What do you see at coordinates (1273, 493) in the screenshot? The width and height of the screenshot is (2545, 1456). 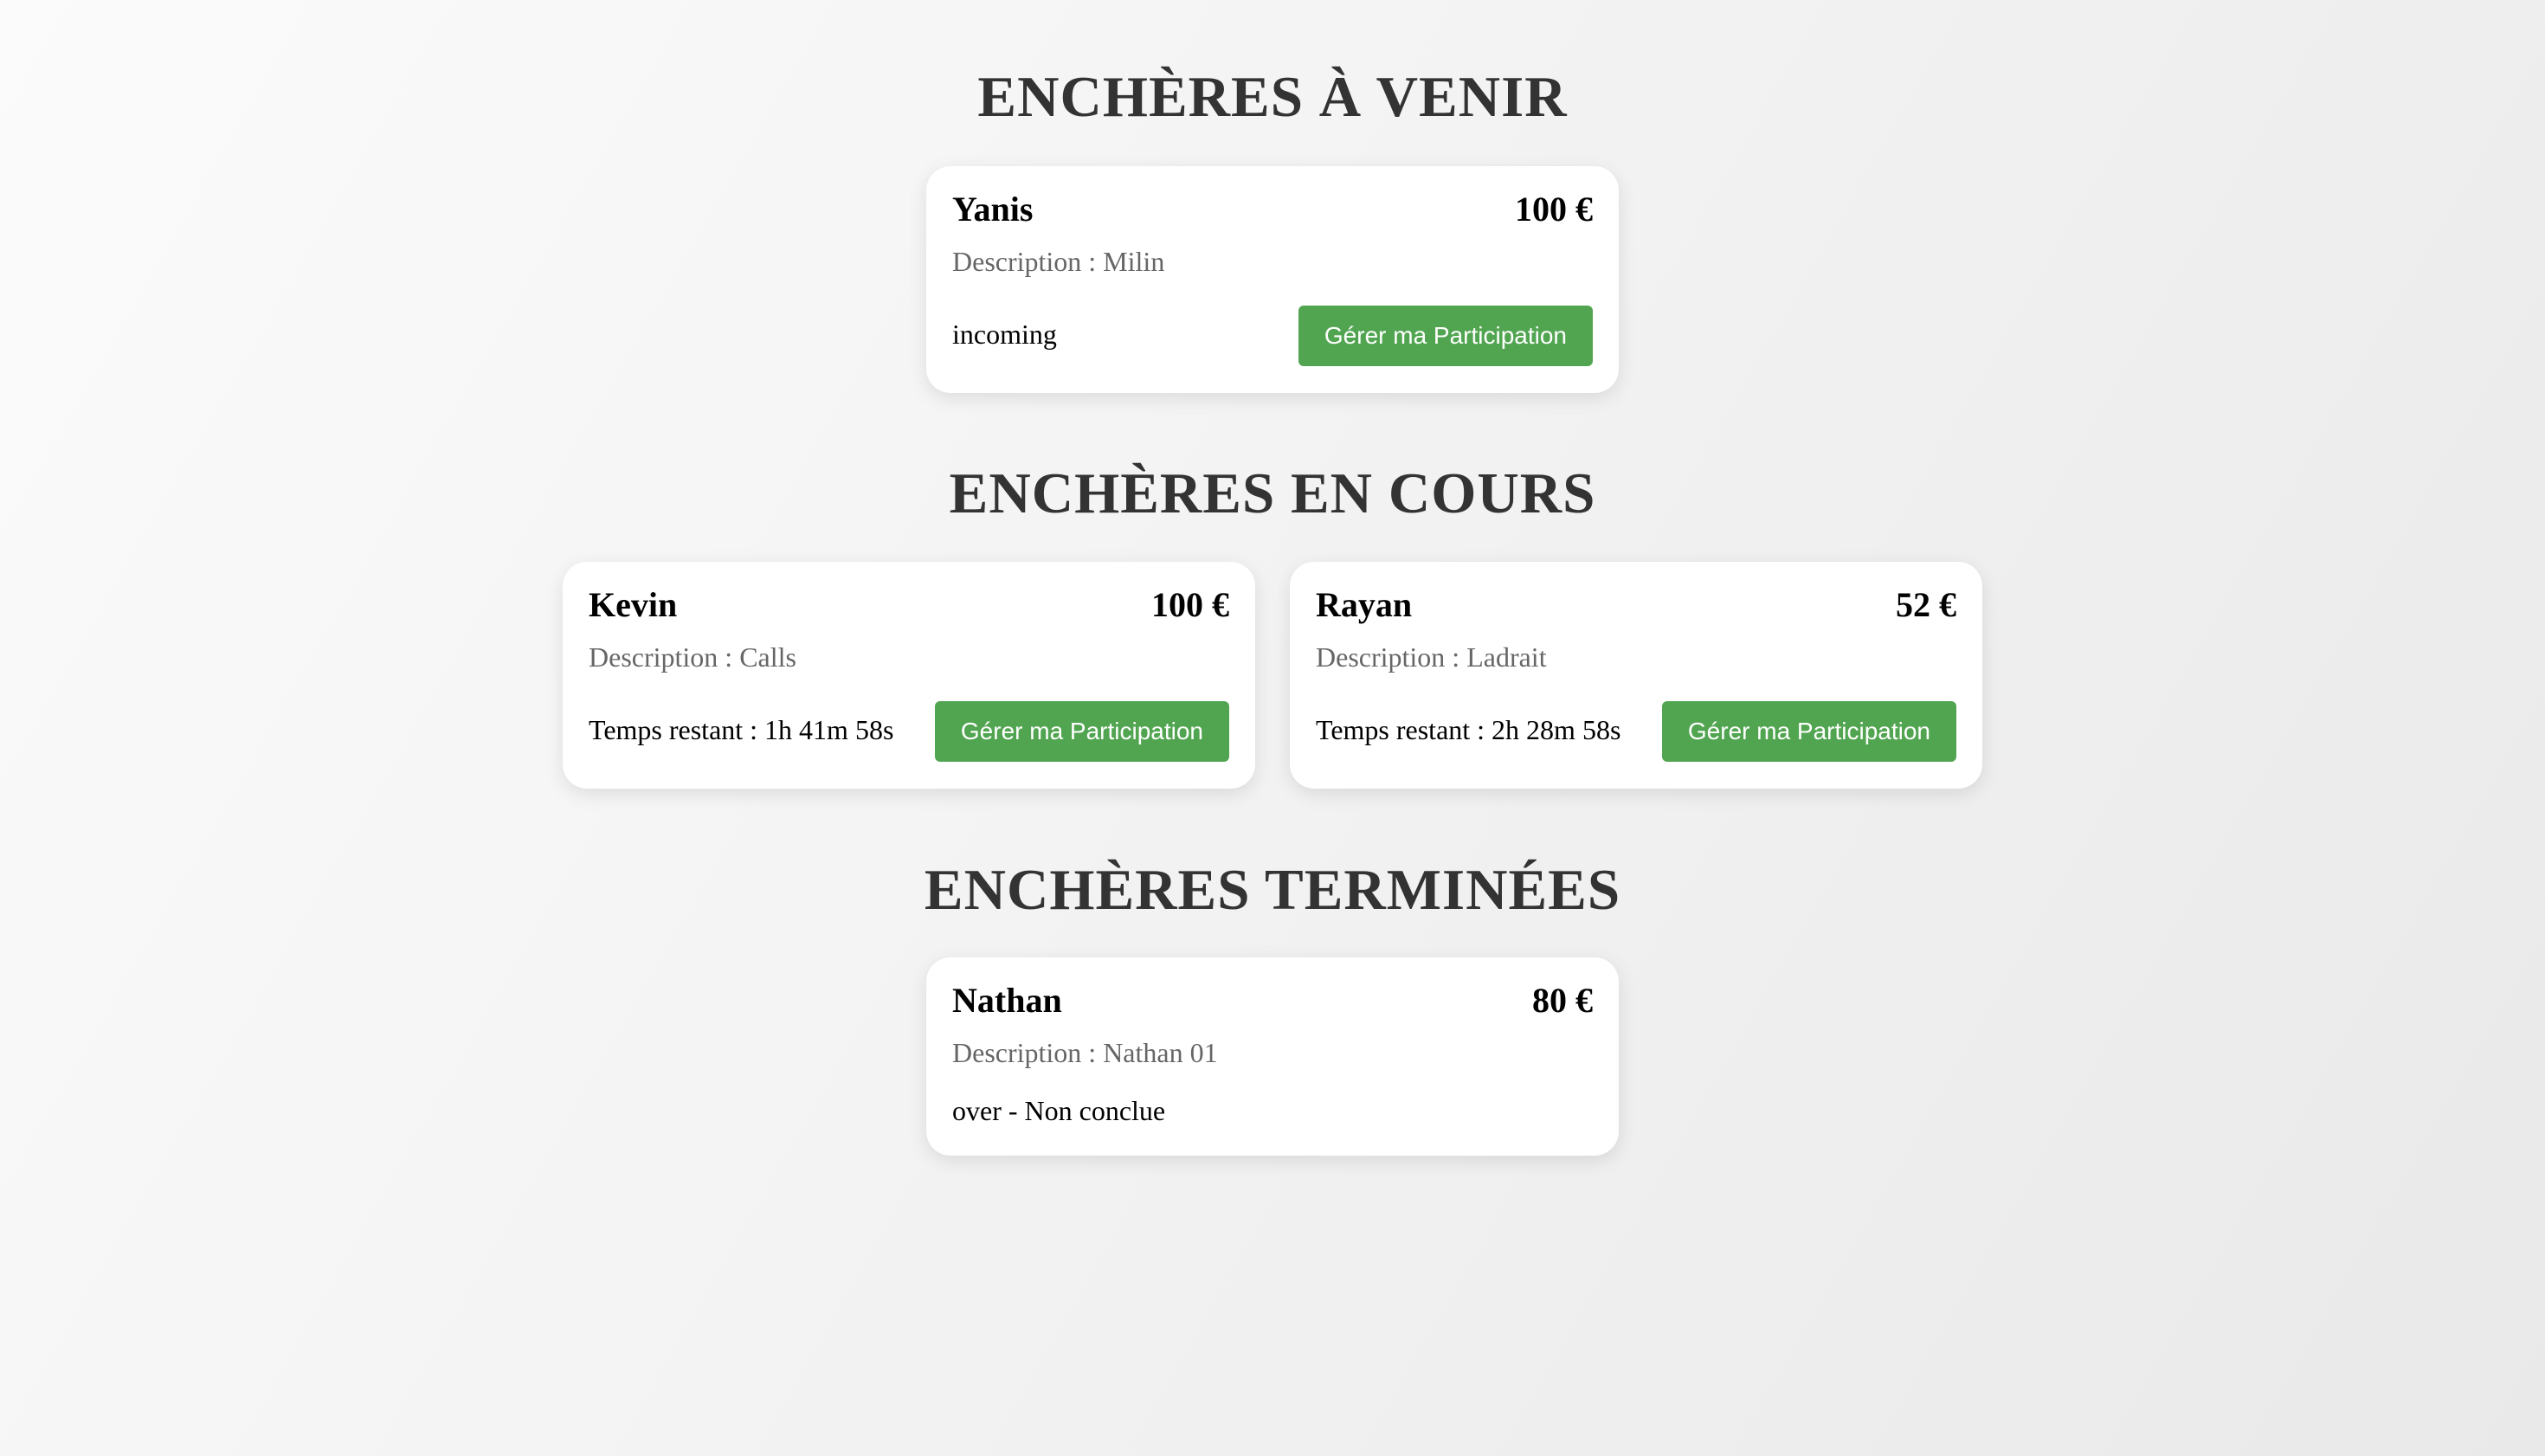 I see `section-title-ongoing: ENCHÈRES EN COURS` at bounding box center [1273, 493].